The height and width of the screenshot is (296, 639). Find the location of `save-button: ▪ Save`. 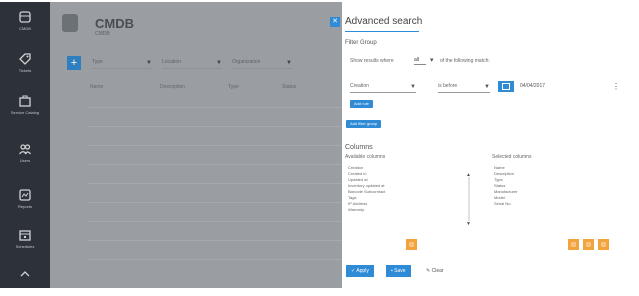

save-button: ▪ Save is located at coordinates (398, 271).